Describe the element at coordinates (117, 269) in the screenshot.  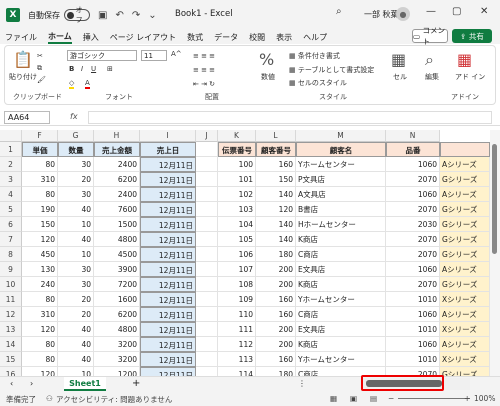
I see `table-cell: 3900` at that location.